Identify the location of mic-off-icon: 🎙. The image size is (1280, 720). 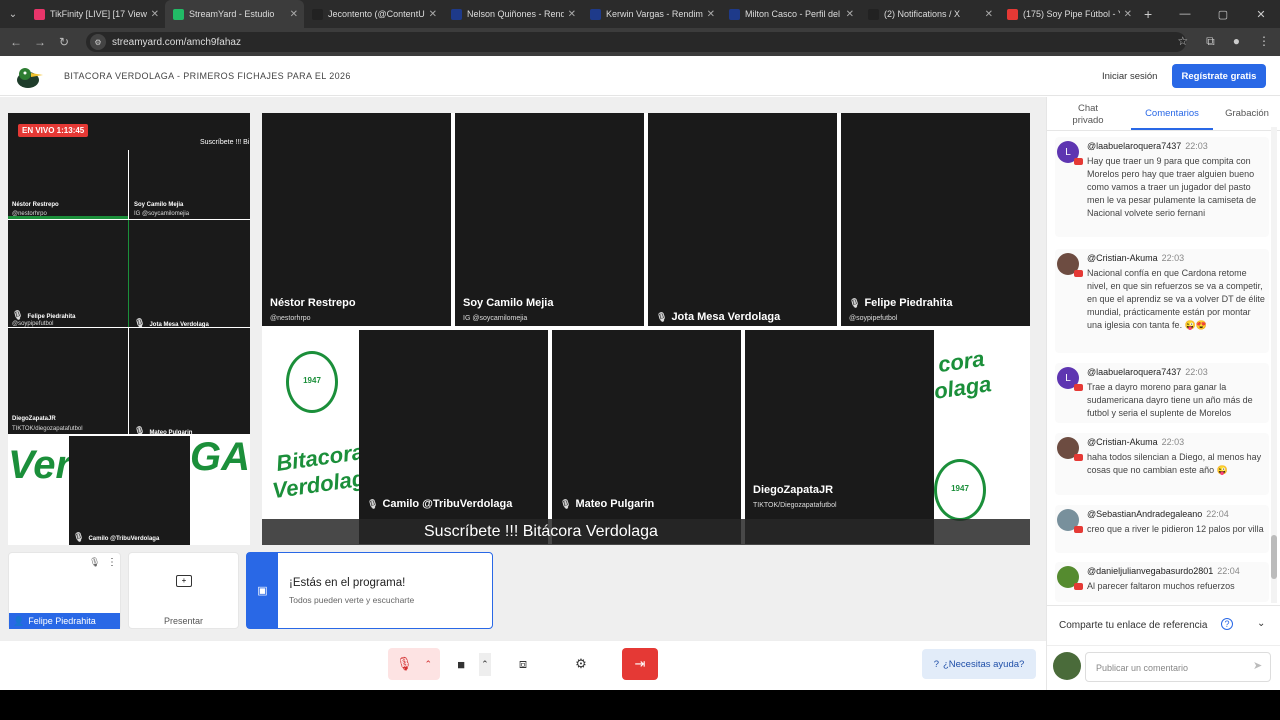
(404, 663).